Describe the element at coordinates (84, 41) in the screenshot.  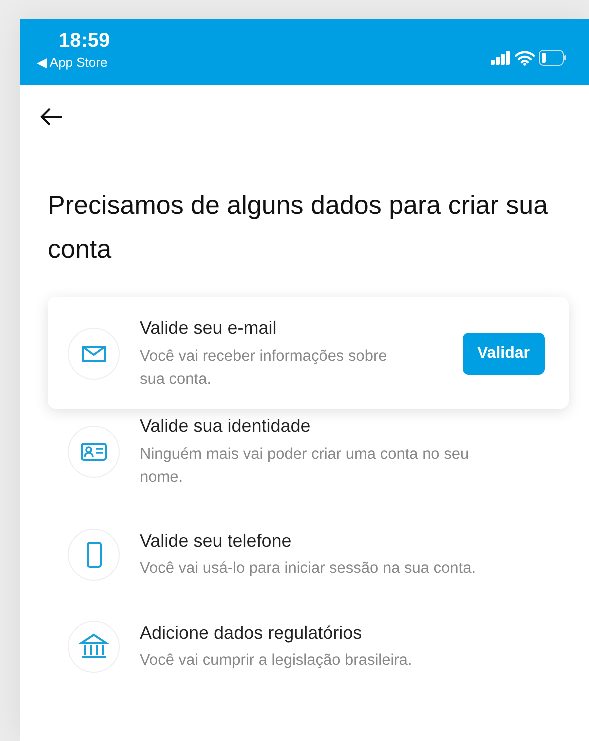
I see `status-time: 18:59` at that location.